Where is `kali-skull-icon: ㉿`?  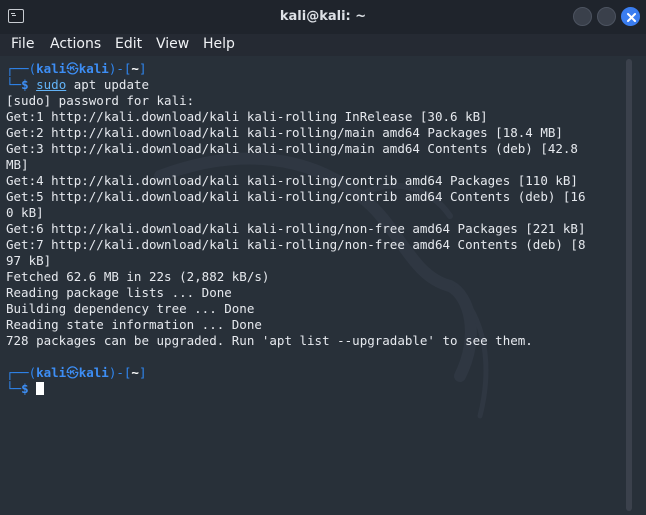
kali-skull-icon: ㉿ is located at coordinates (72, 68).